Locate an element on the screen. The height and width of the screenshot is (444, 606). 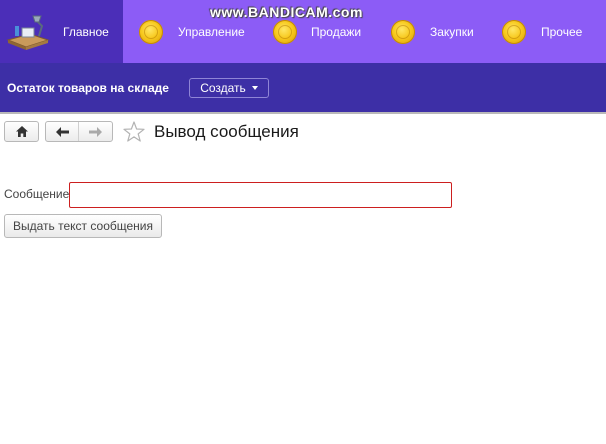
navigation-group is located at coordinates (79, 131).